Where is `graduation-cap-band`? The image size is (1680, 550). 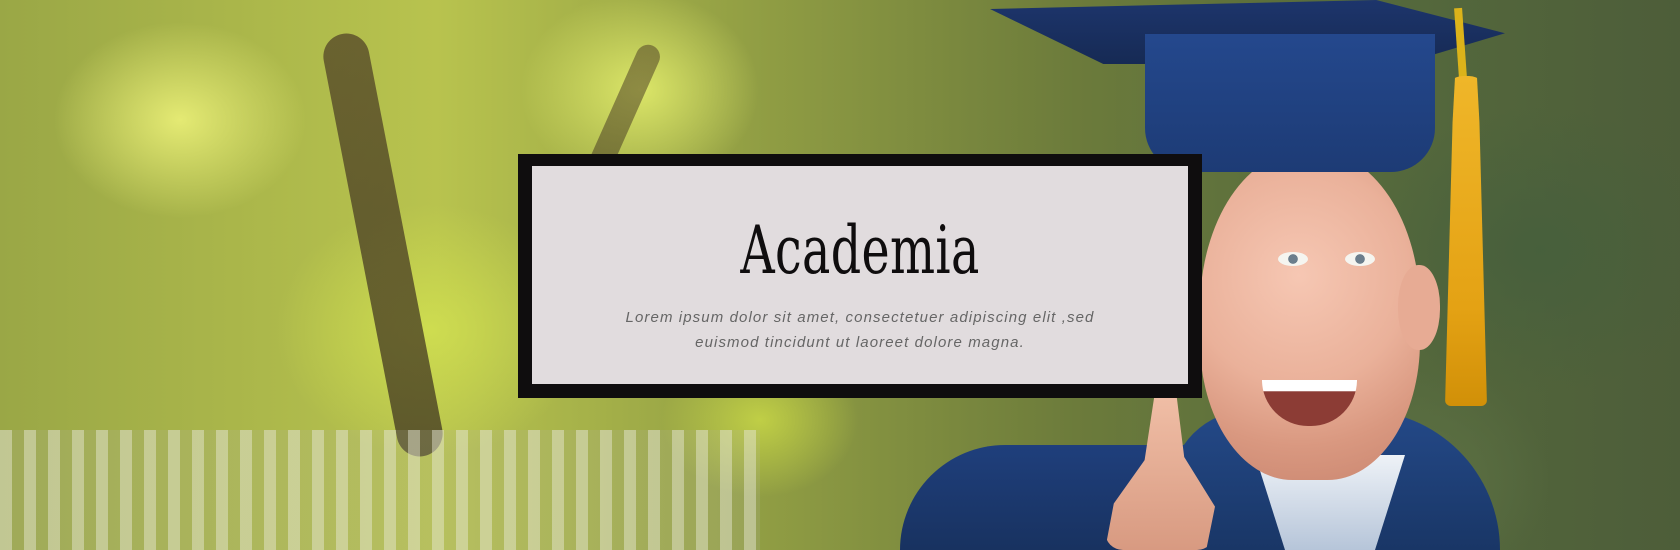
graduation-cap-band is located at coordinates (1290, 103).